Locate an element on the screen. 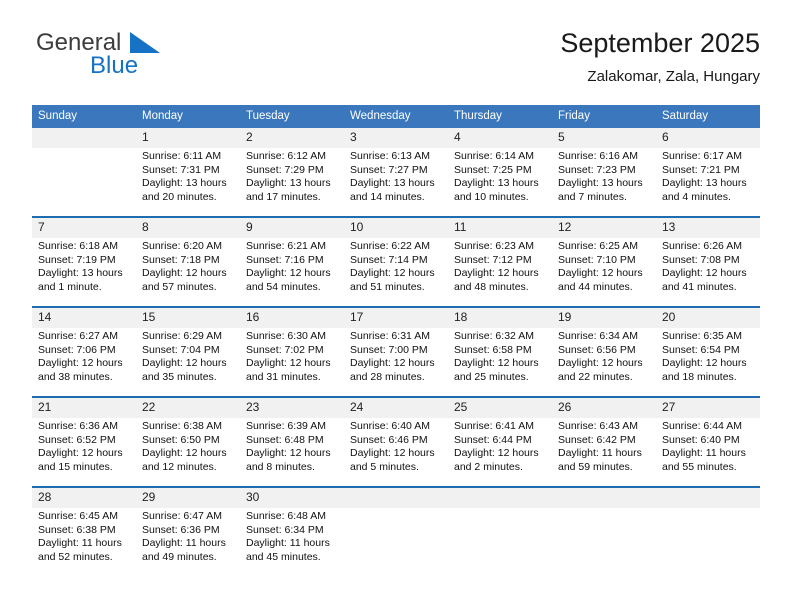 Image resolution: width=792 pixels, height=612 pixels. sunset-text: Sunset: 6:50 PM is located at coordinates (181, 439).